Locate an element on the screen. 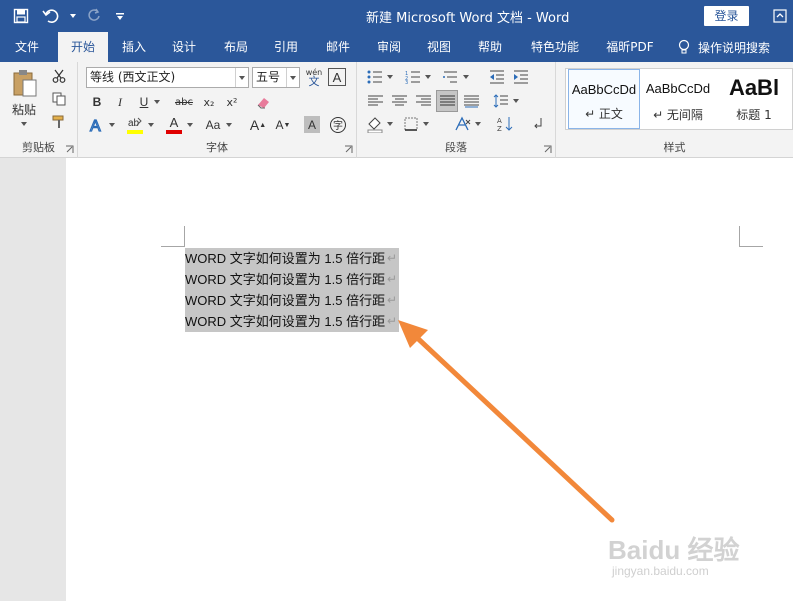 The image size is (793, 601). align-left-icon is located at coordinates (375, 101).